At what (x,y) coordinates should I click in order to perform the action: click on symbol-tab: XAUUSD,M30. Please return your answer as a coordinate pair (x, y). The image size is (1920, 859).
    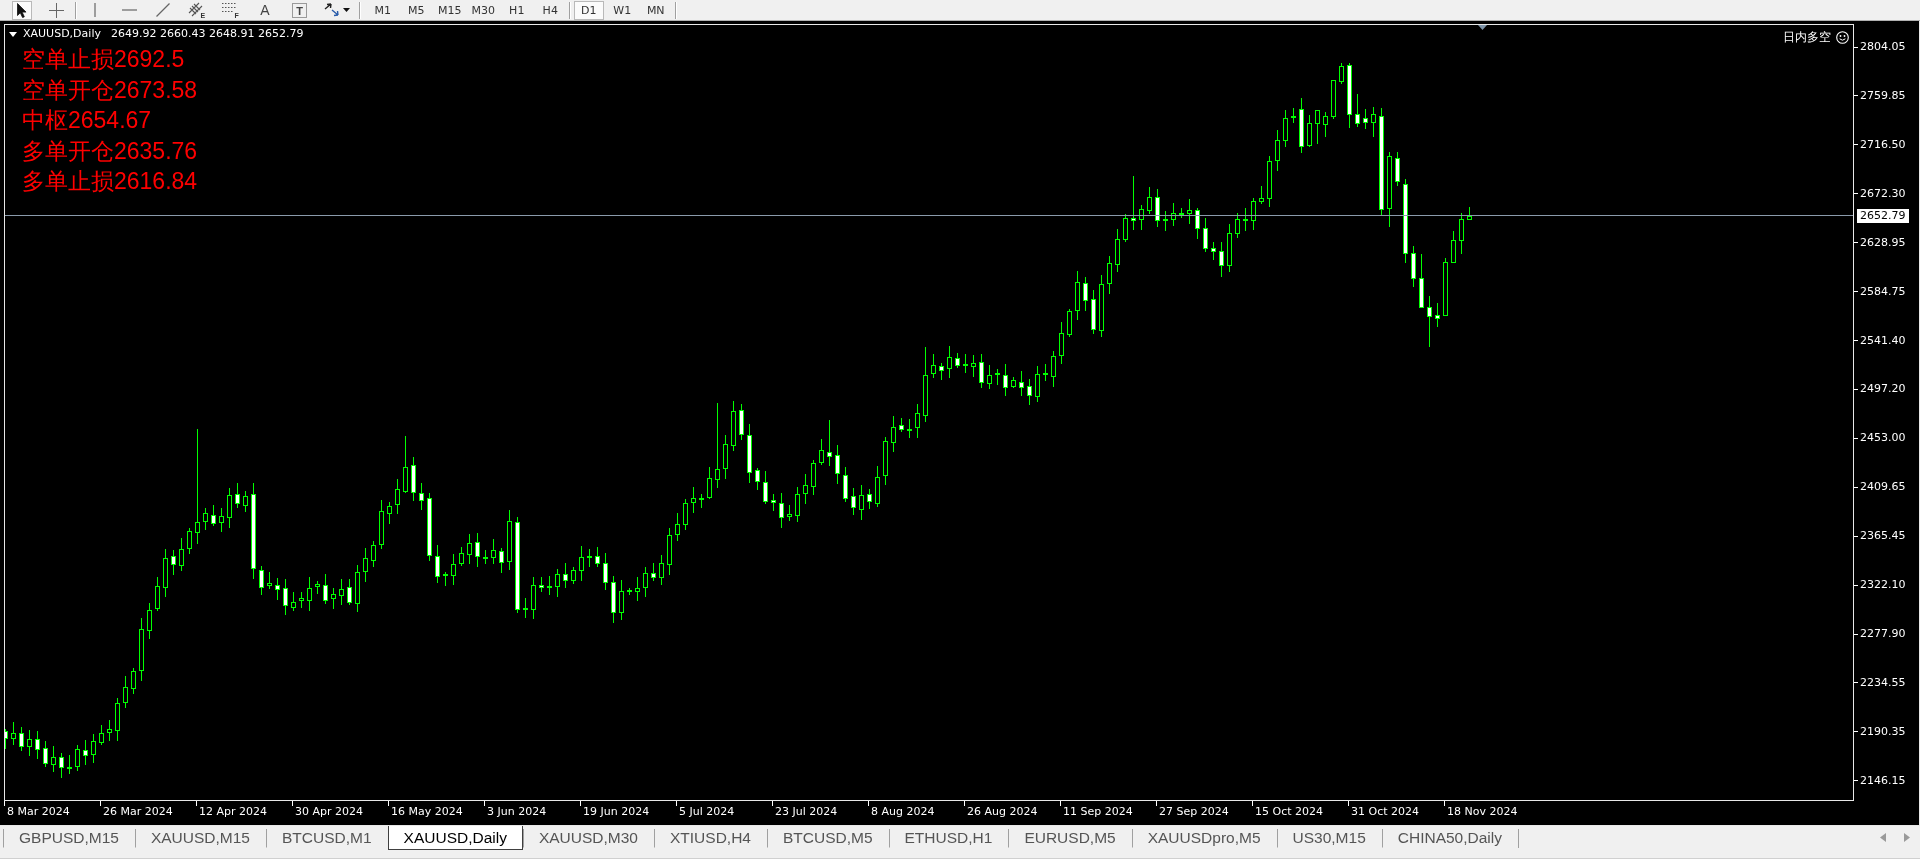
    Looking at the image, I should click on (588, 838).